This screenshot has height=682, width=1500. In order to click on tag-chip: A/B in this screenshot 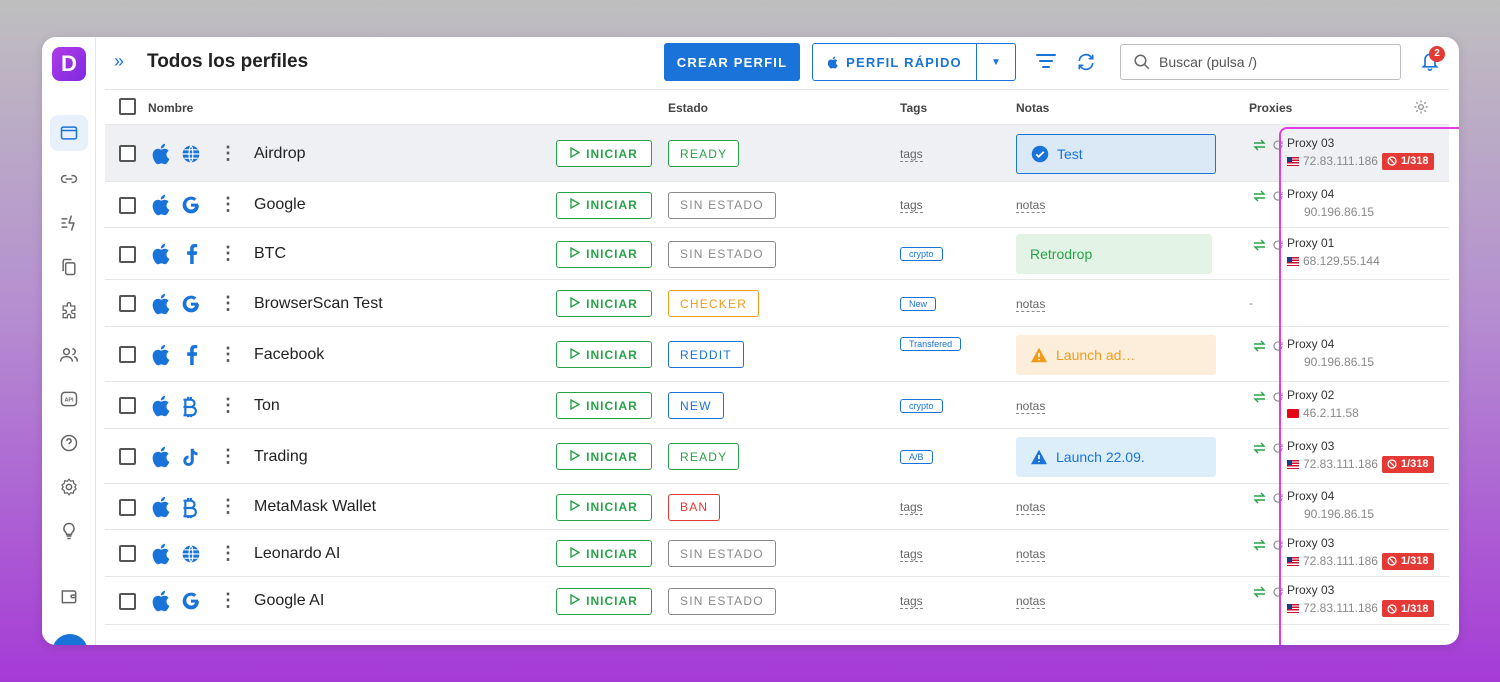, I will do `click(916, 456)`.